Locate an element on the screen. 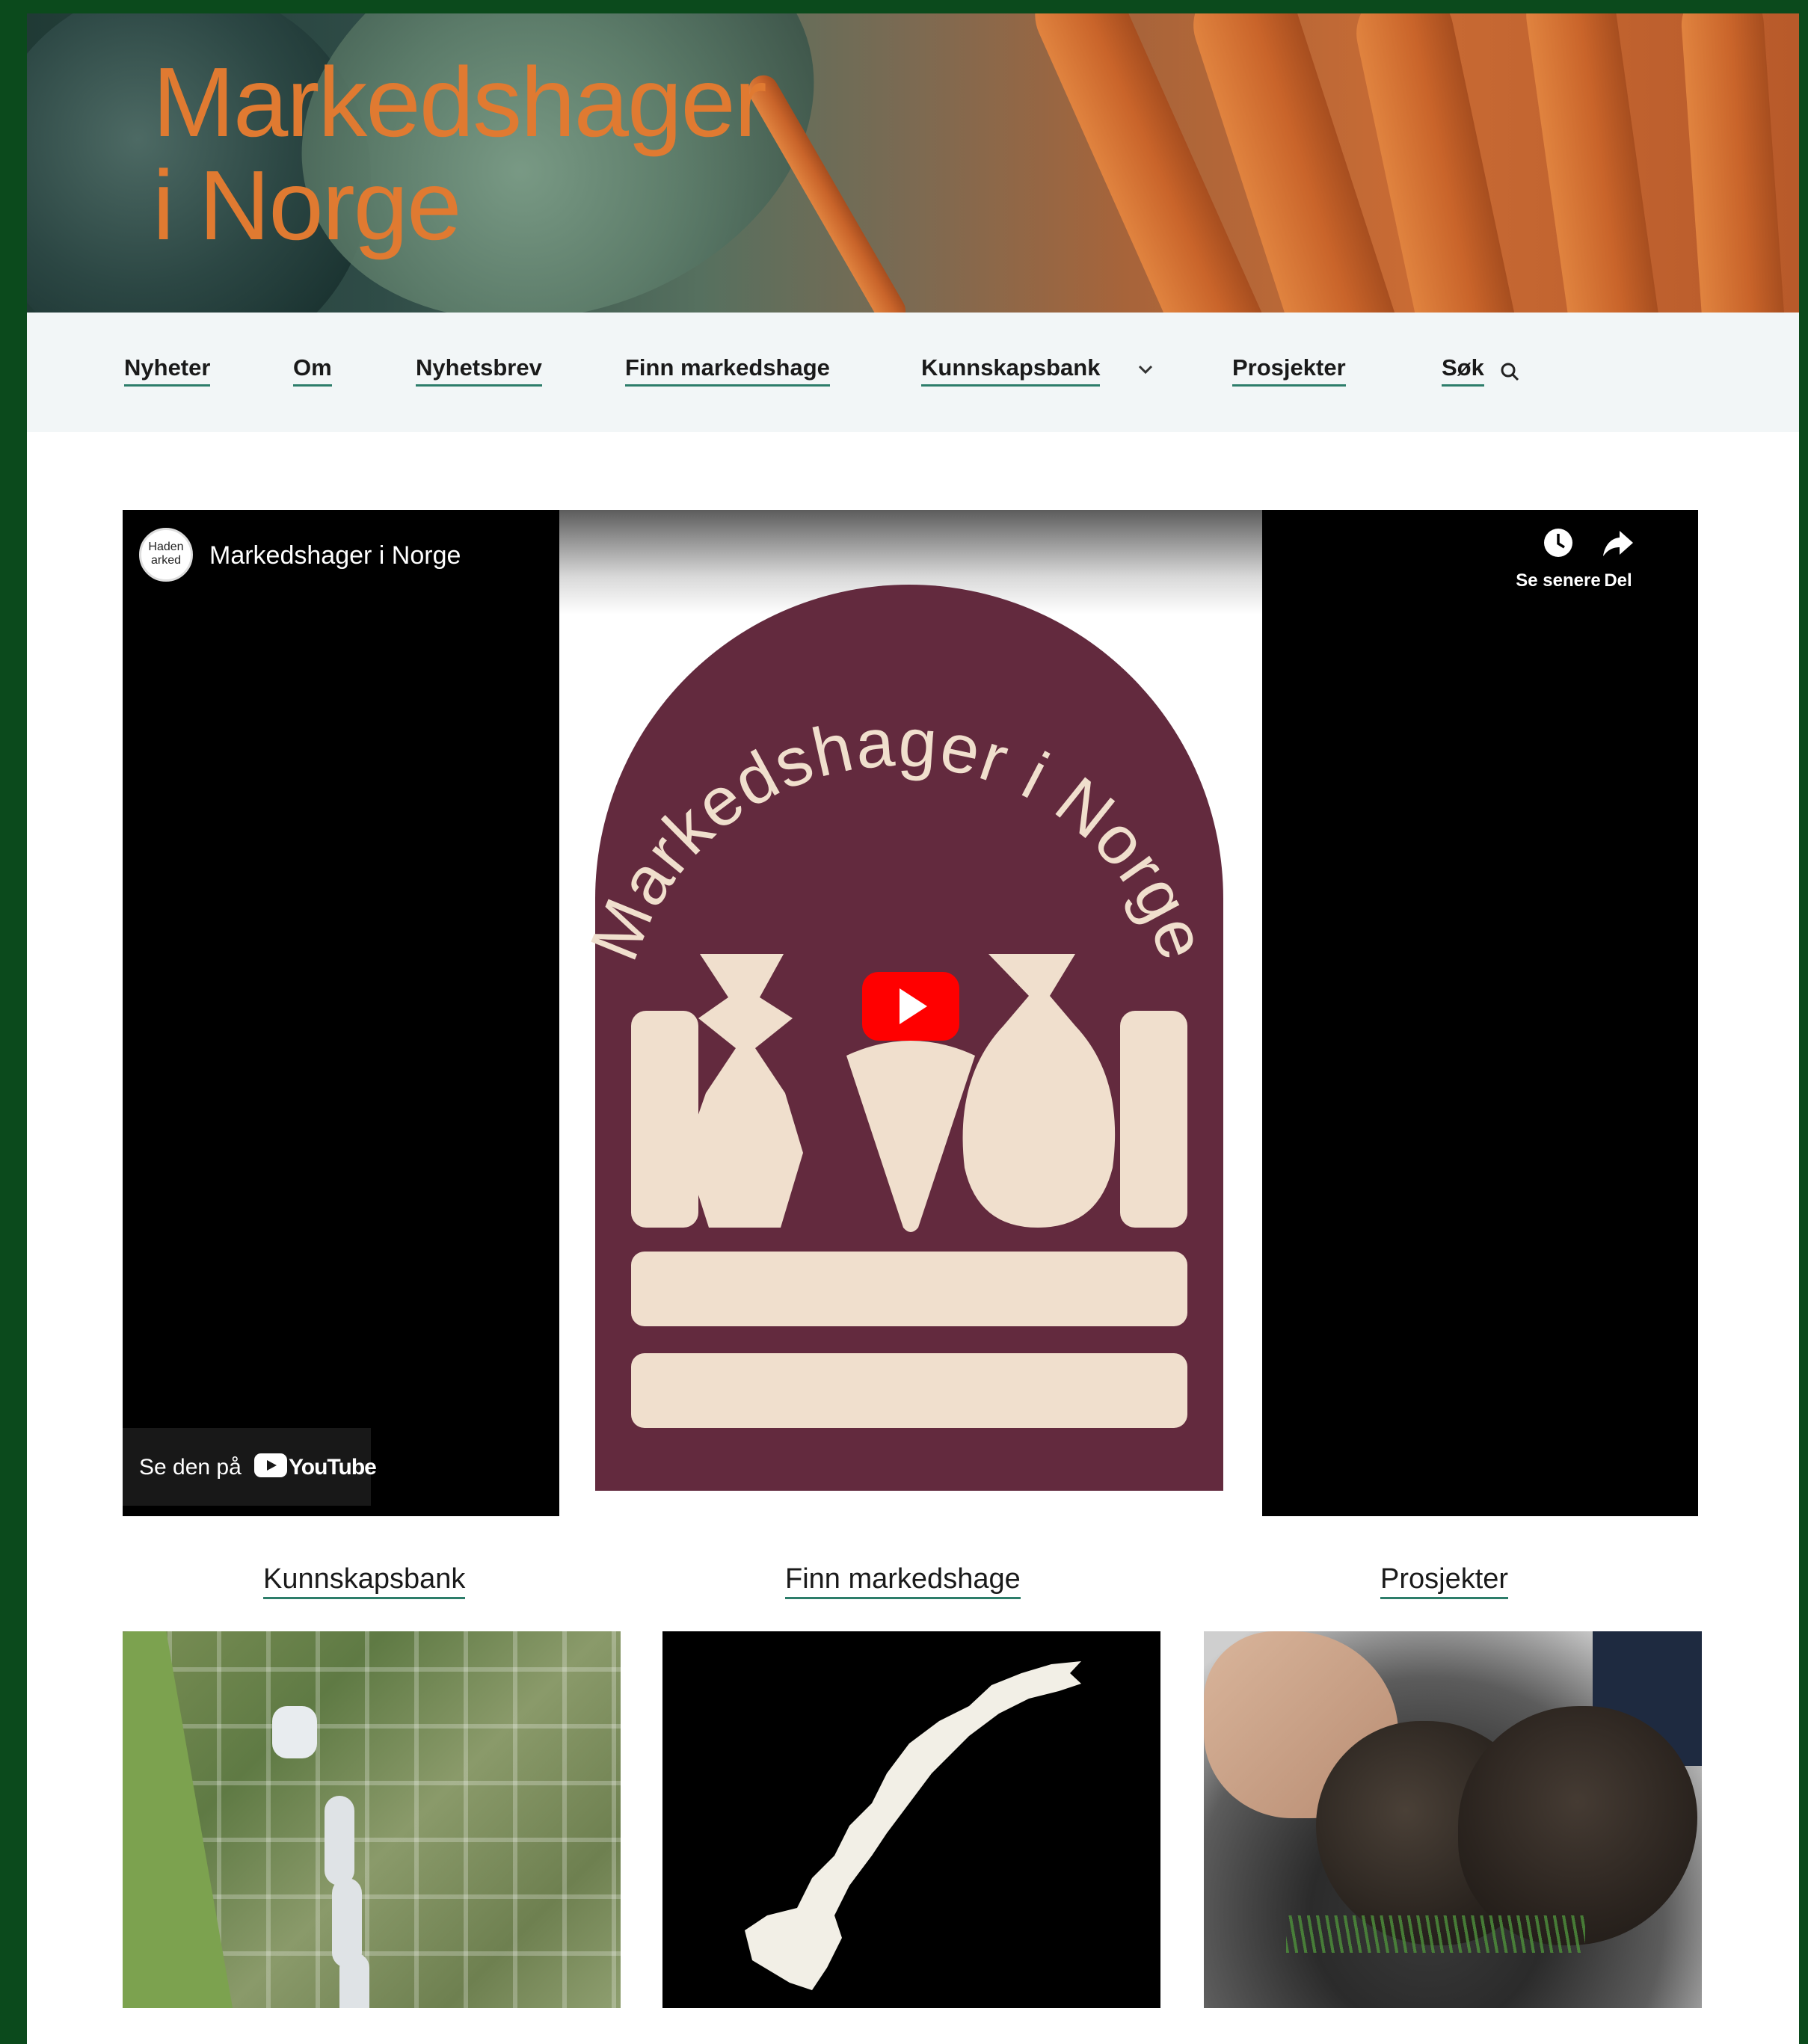 Image resolution: width=1808 pixels, height=2044 pixels. card-title-finn-markedshage: Finn markedshage is located at coordinates (903, 1581).